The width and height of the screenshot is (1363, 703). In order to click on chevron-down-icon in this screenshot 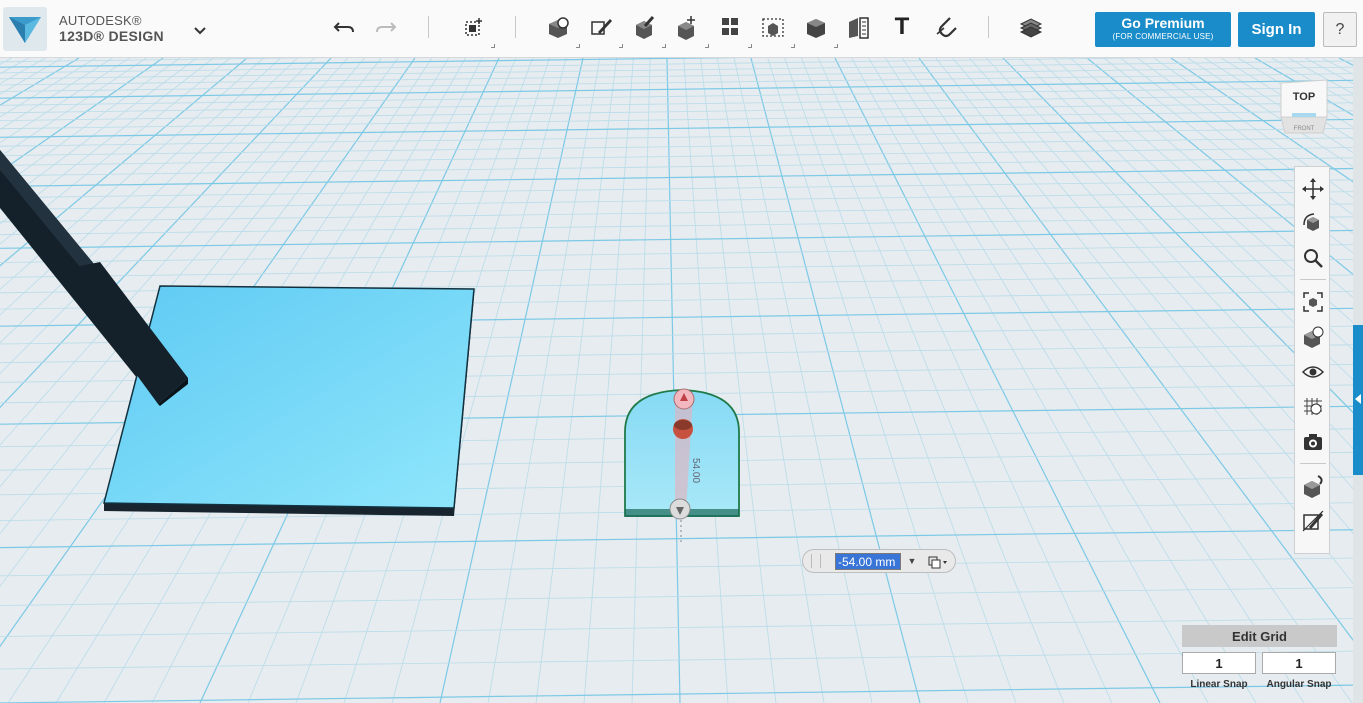, I will do `click(200, 30)`.